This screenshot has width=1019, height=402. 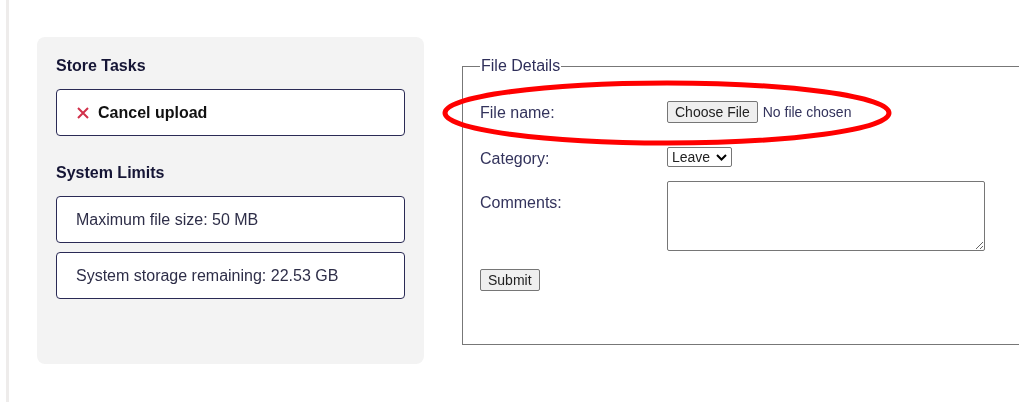 What do you see at coordinates (700, 157) in the screenshot?
I see `category-select: Leave` at bounding box center [700, 157].